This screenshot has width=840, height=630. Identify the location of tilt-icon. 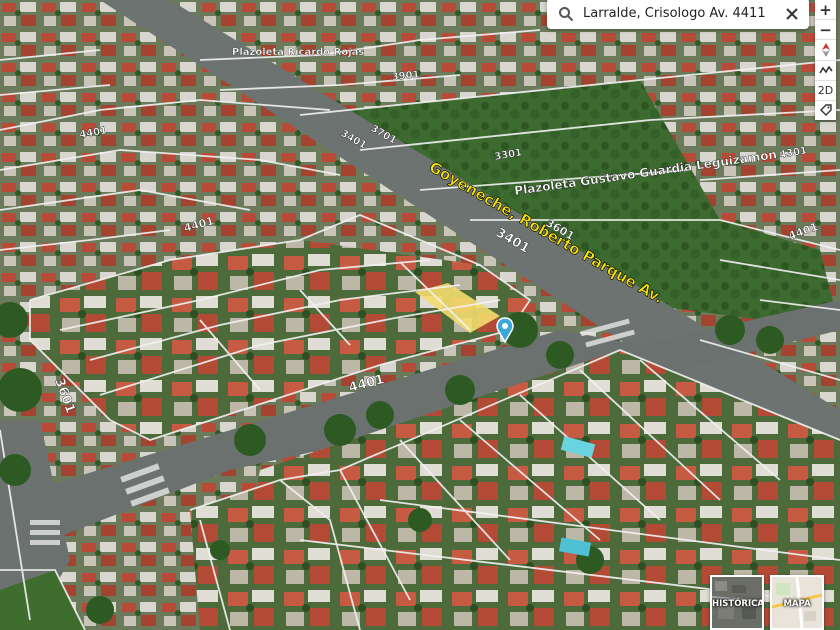
(825, 69).